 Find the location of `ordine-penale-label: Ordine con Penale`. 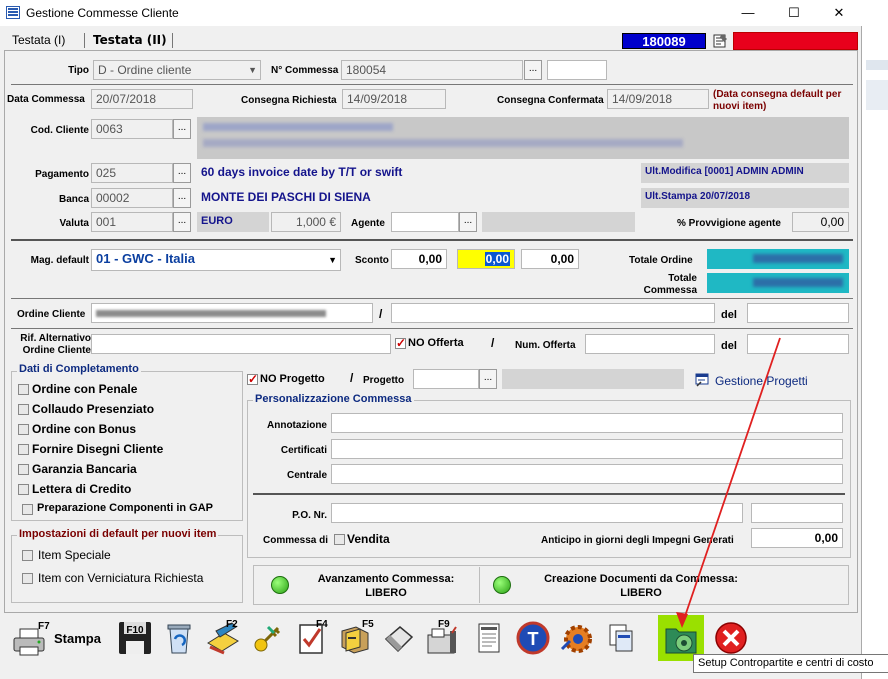

ordine-penale-label: Ordine con Penale is located at coordinates (85, 389).